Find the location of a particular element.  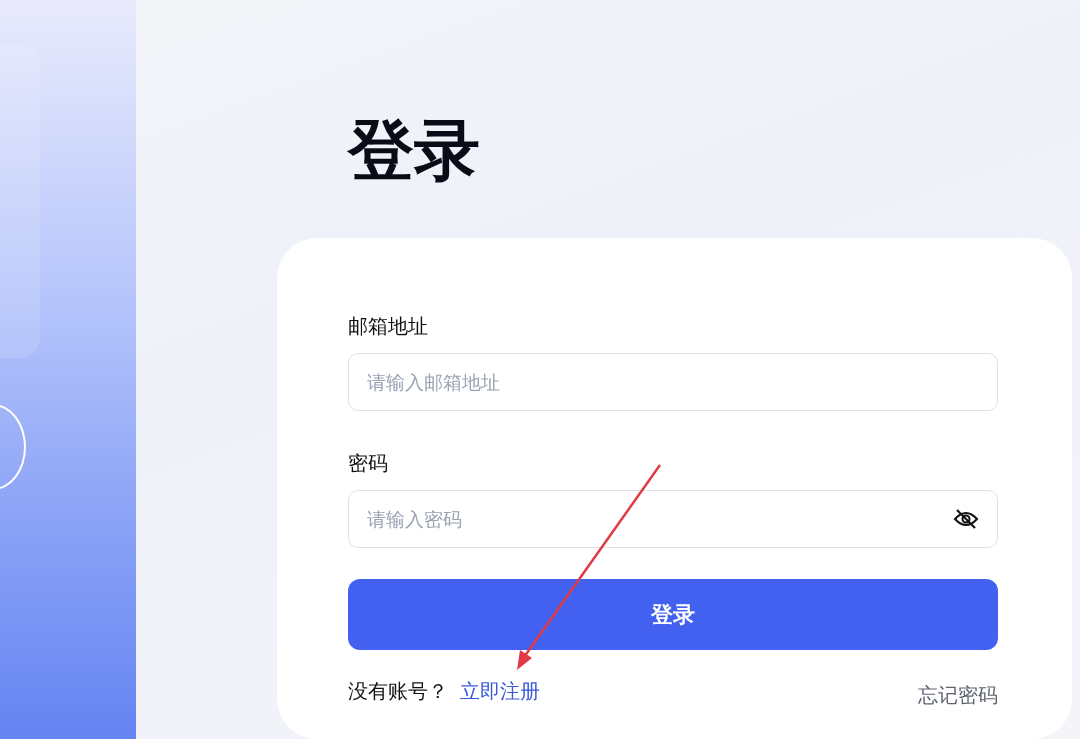

signup-link: 立即注册 is located at coordinates (500, 691).